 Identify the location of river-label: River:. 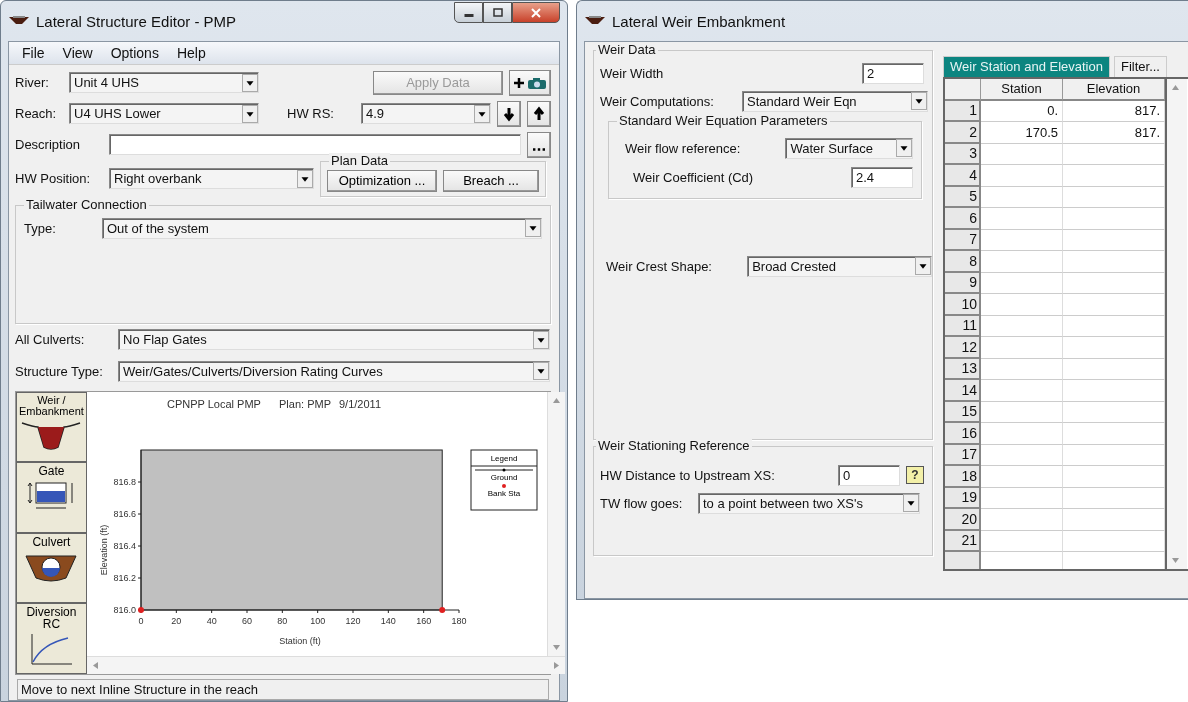
(32, 83).